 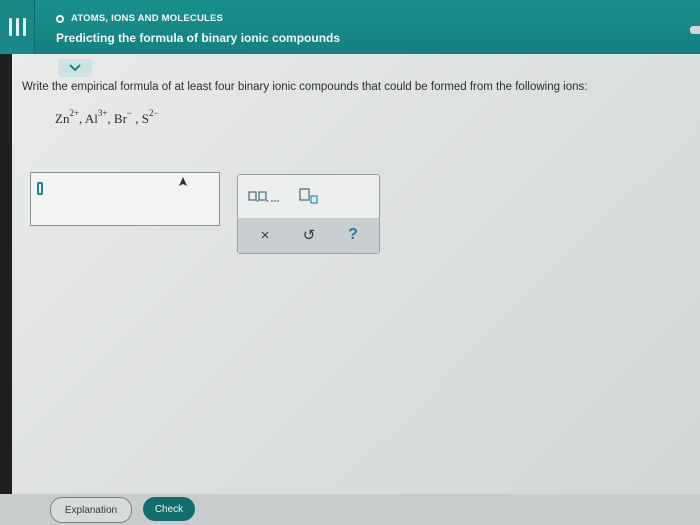 What do you see at coordinates (147, 18) in the screenshot?
I see `topic-label: ATOMS, IONS AND MOLECULES` at bounding box center [147, 18].